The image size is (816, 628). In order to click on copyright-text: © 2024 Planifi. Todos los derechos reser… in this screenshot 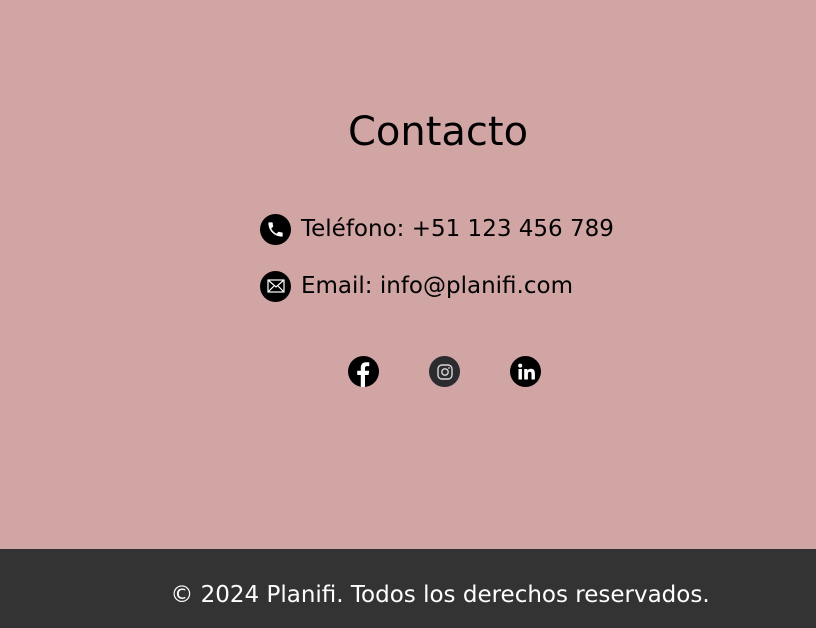, I will do `click(440, 595)`.